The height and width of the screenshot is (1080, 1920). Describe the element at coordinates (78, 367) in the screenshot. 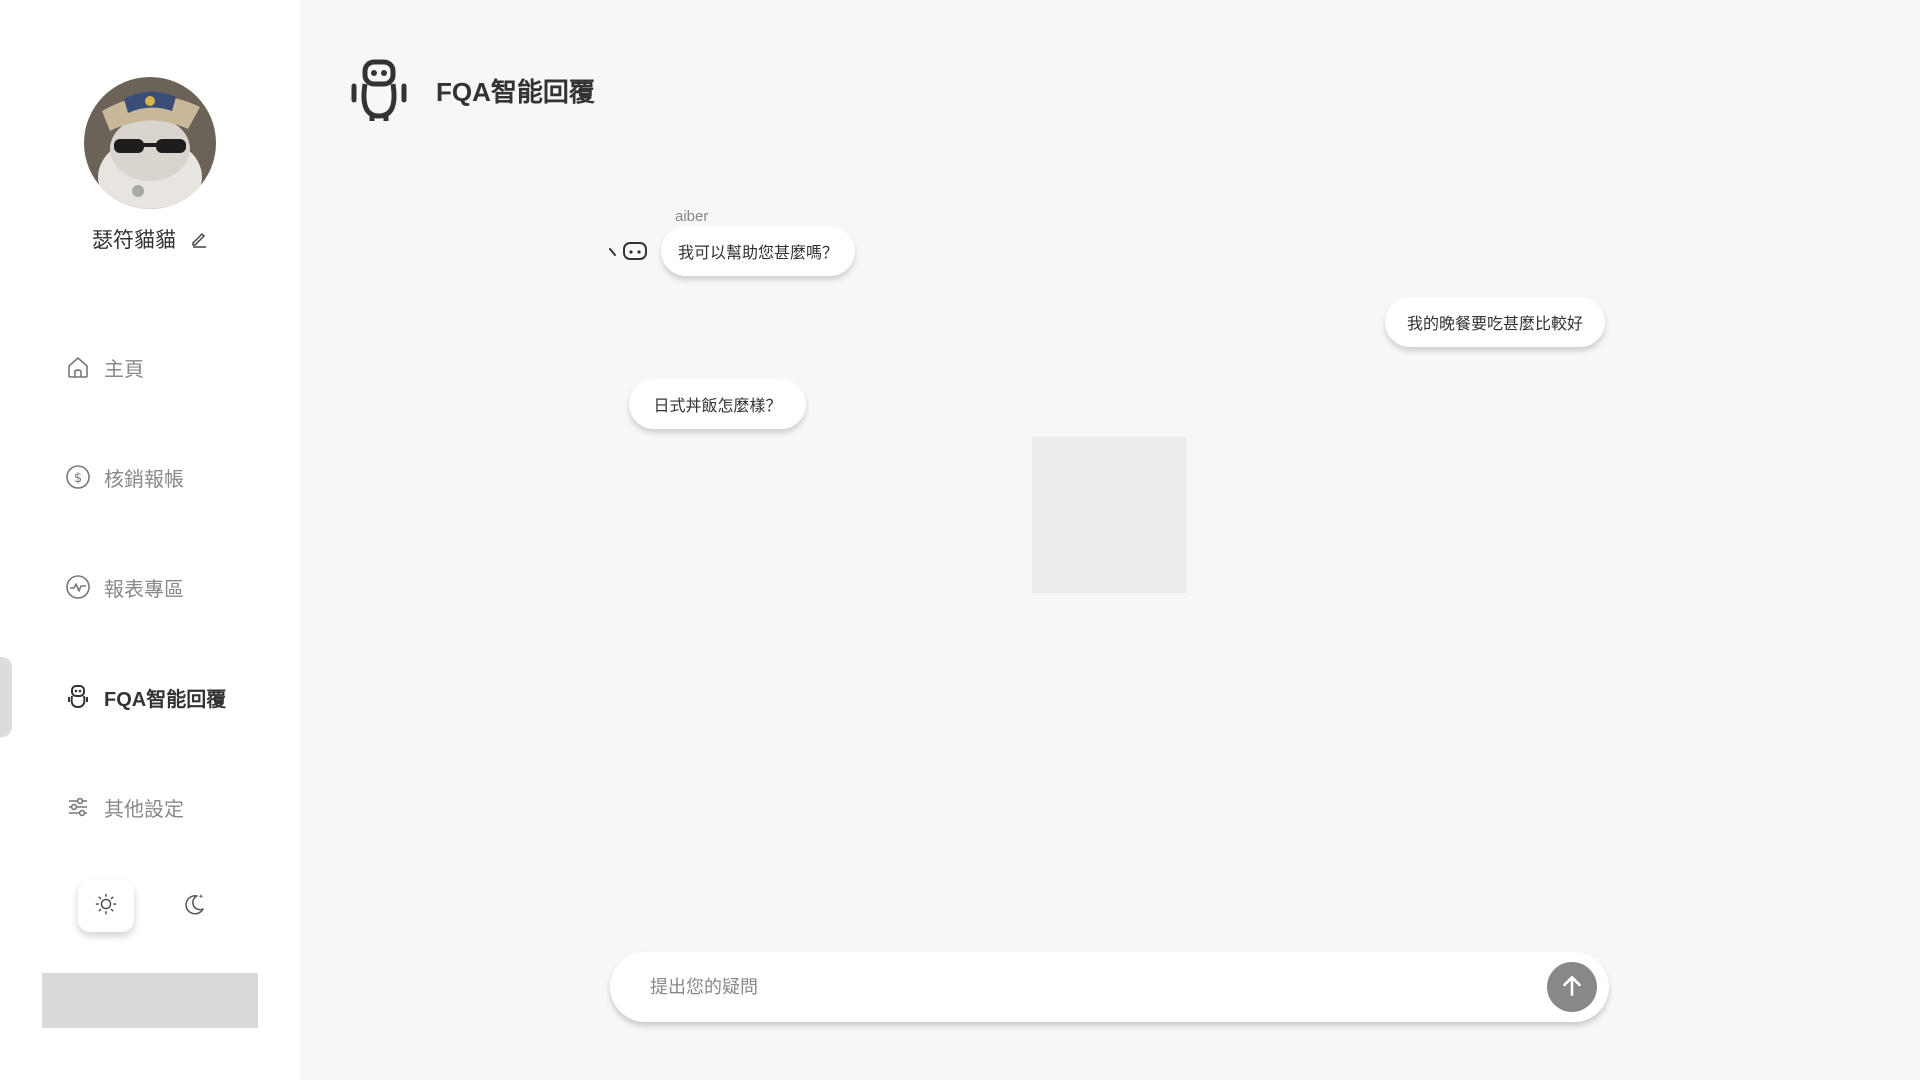

I see `home-icon` at that location.